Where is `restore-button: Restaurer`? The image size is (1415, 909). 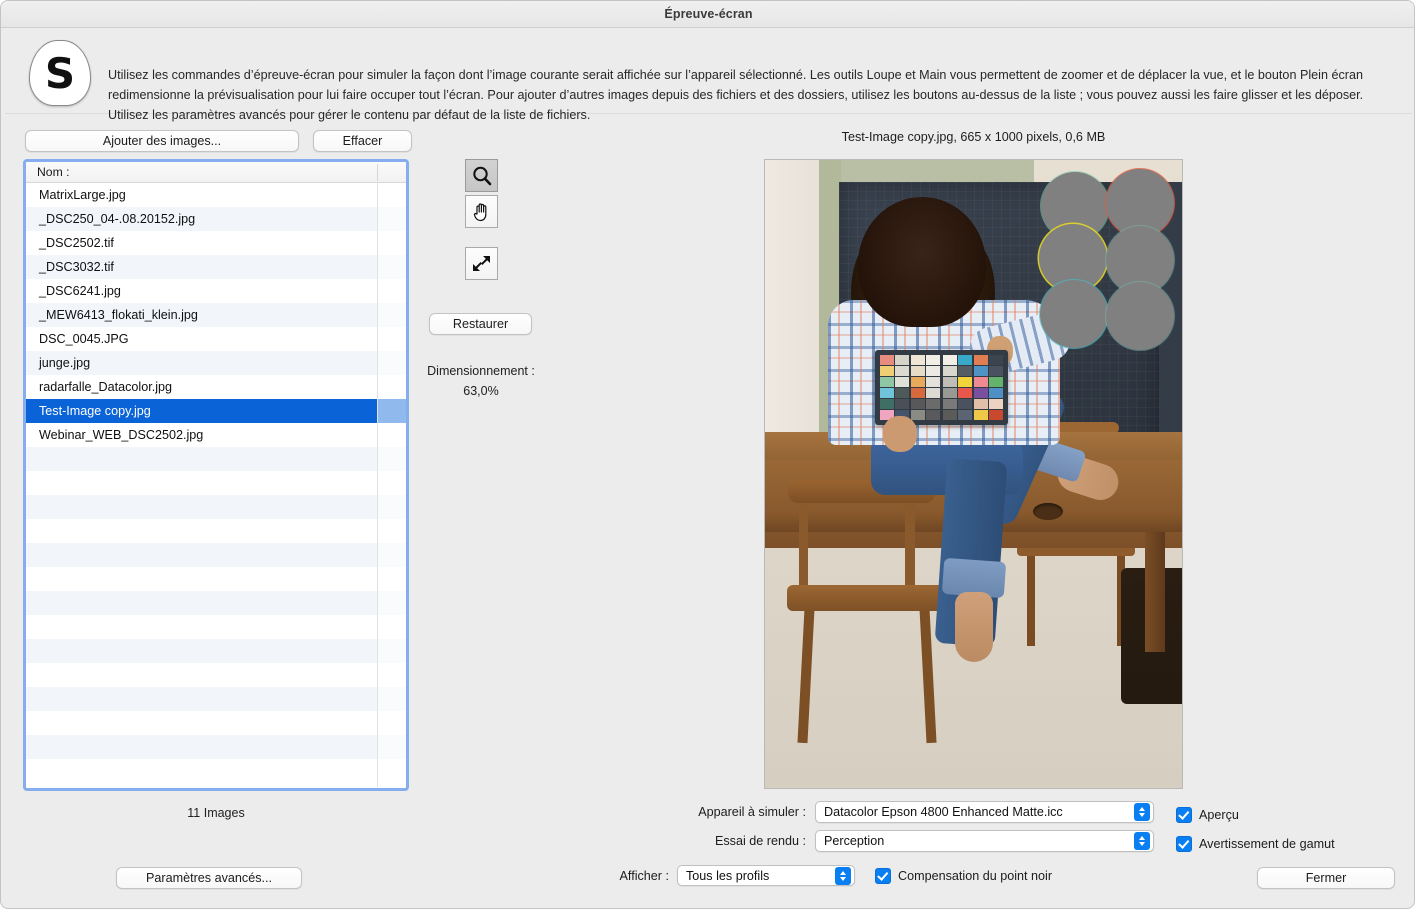 restore-button: Restaurer is located at coordinates (480, 324).